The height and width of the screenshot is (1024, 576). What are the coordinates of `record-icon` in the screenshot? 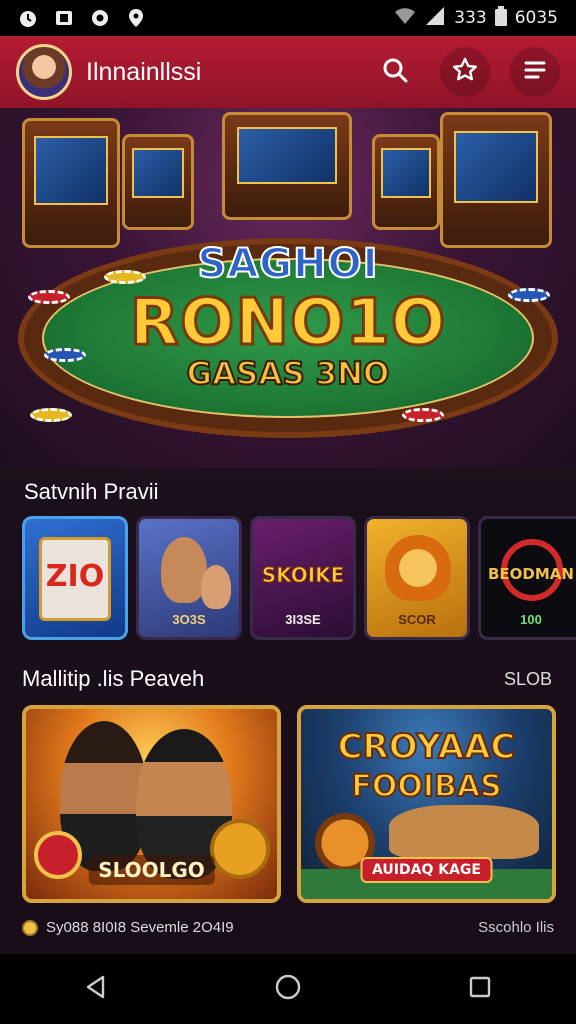 It's located at (100, 18).